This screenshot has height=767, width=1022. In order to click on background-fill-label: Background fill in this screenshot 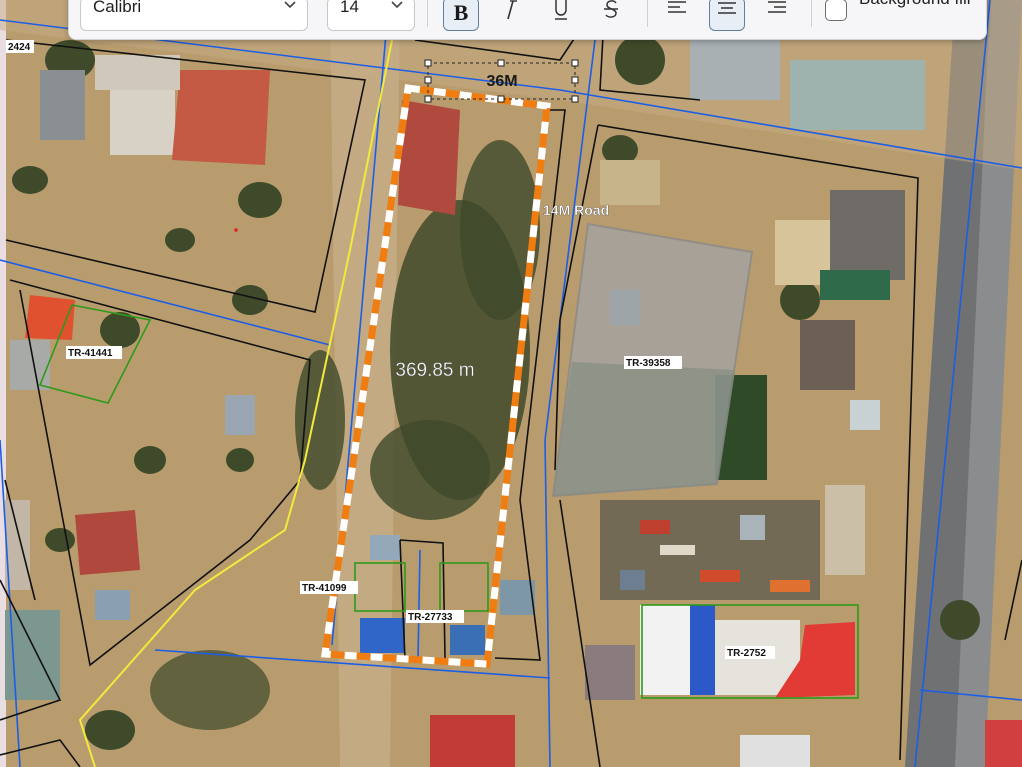, I will do `click(915, 4)`.